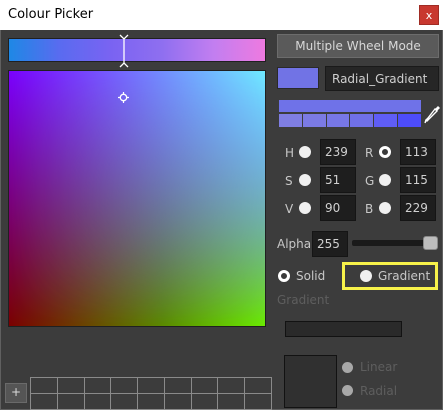 The image size is (443, 410). I want to click on color-preview-swatch, so click(298, 78).